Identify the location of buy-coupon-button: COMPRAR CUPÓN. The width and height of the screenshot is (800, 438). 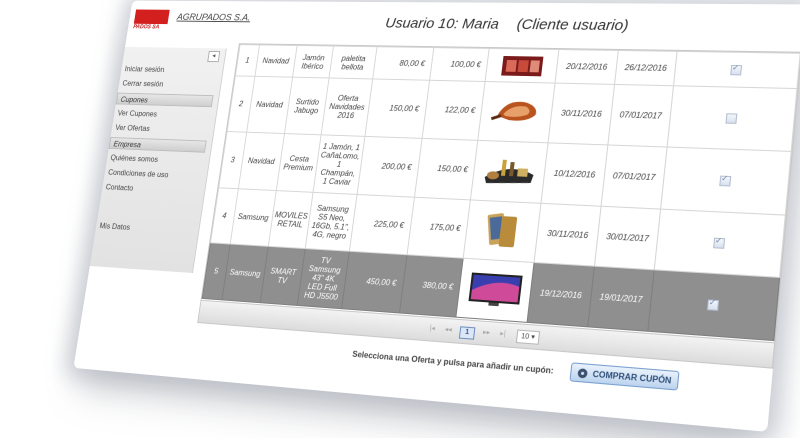
(624, 376).